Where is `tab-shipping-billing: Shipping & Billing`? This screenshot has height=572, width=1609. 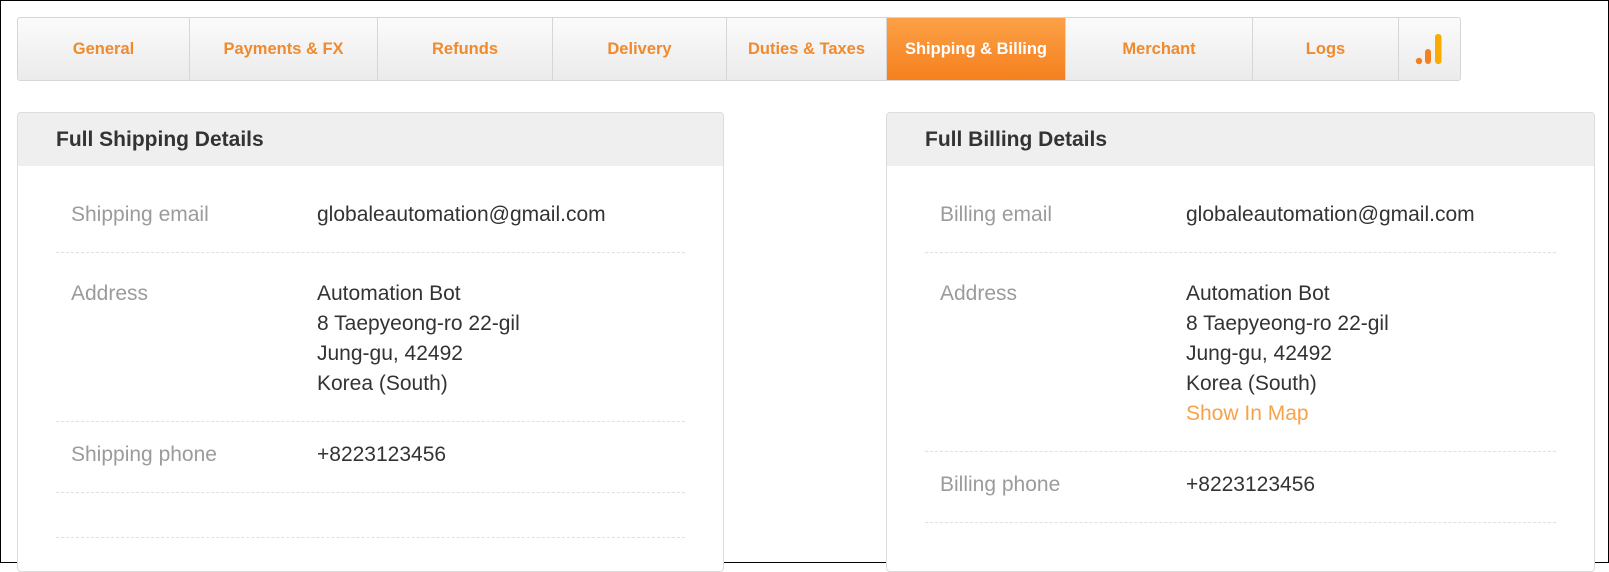 tab-shipping-billing: Shipping & Billing is located at coordinates (976, 49).